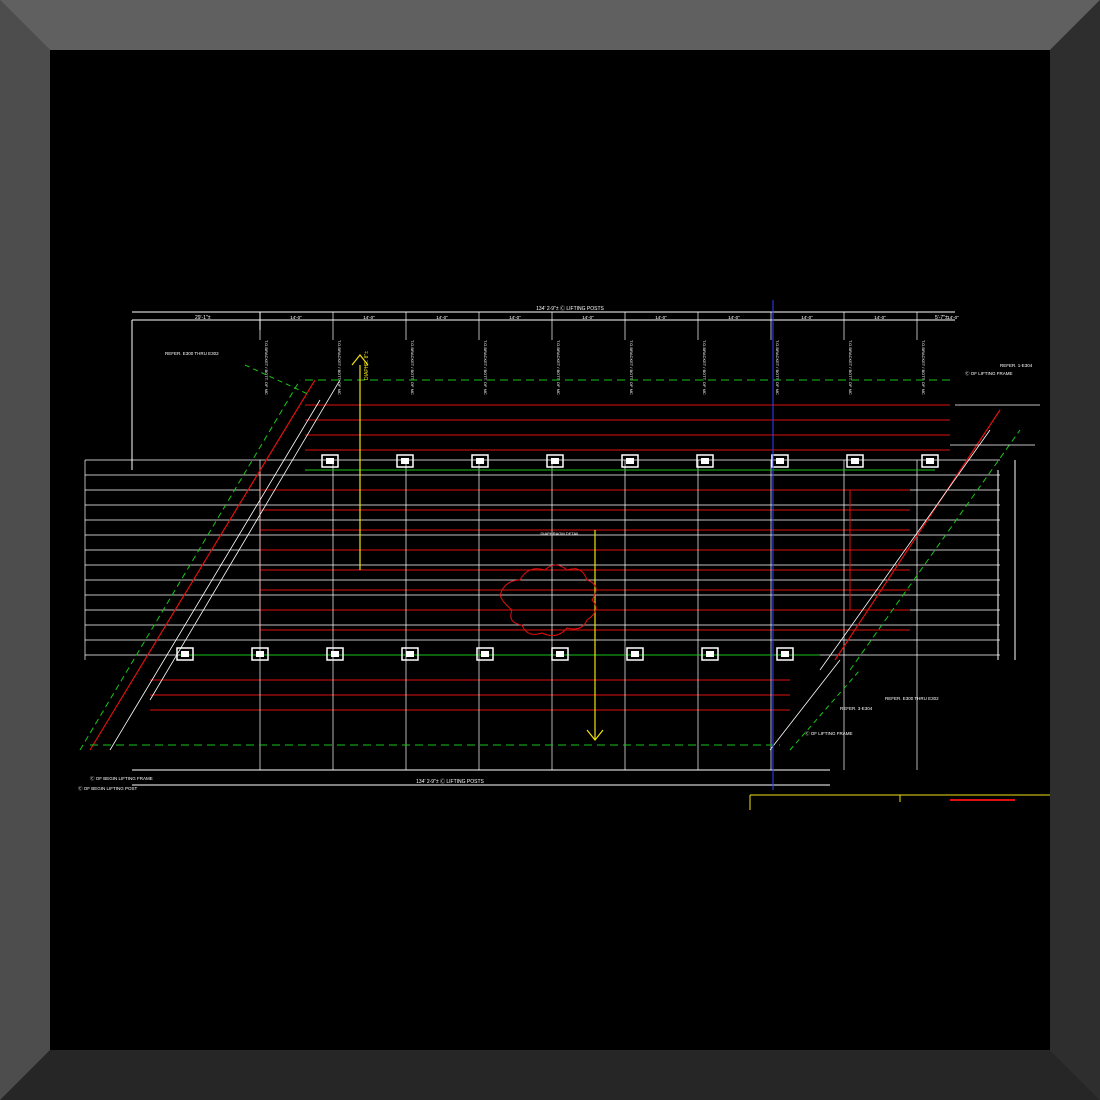 This screenshot has width=1100, height=1100. I want to click on bottom-dimension: 134' 2-9"± Ⓒ LIFTING POSTS, so click(481, 777).